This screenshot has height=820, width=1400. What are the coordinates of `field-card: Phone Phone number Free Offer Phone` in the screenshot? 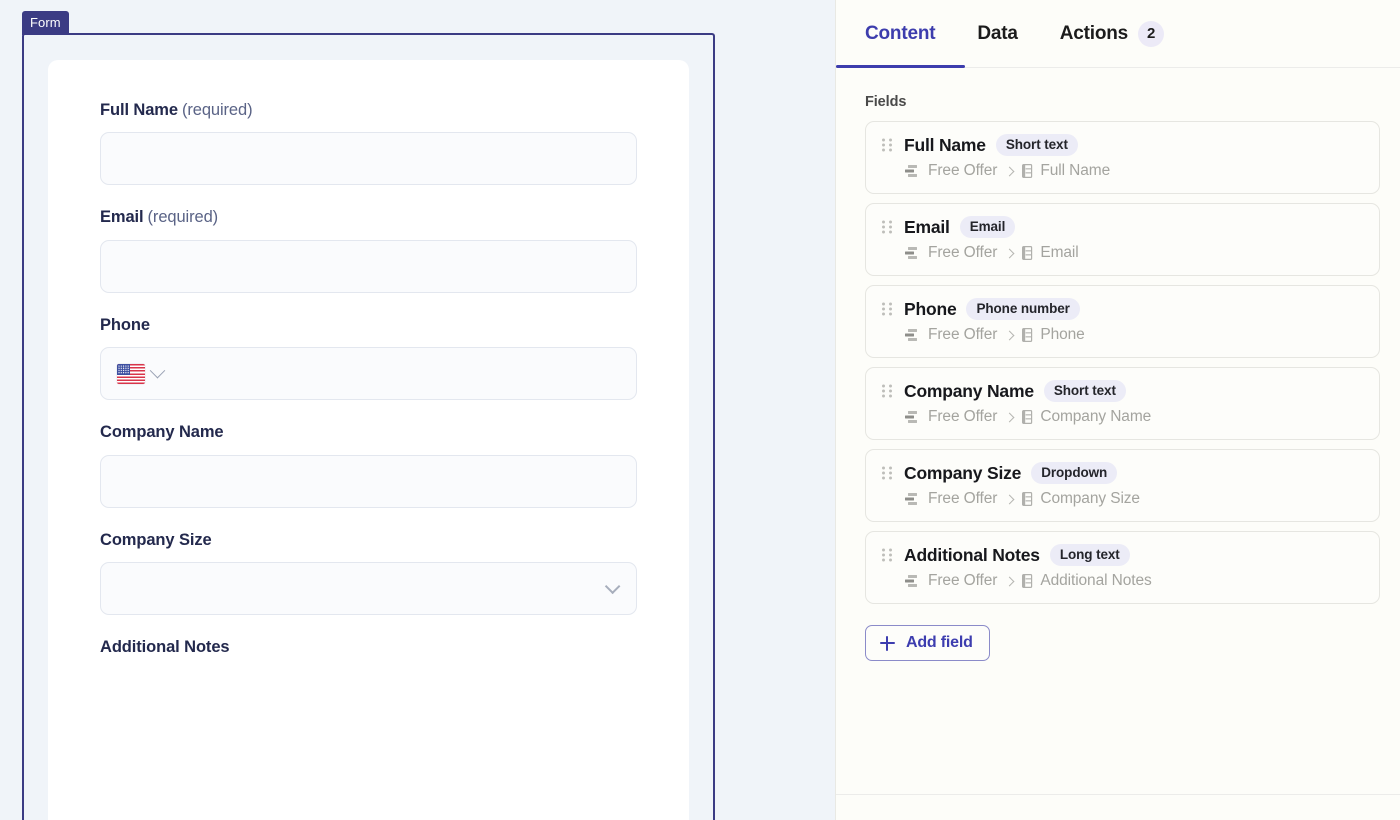 It's located at (1122, 321).